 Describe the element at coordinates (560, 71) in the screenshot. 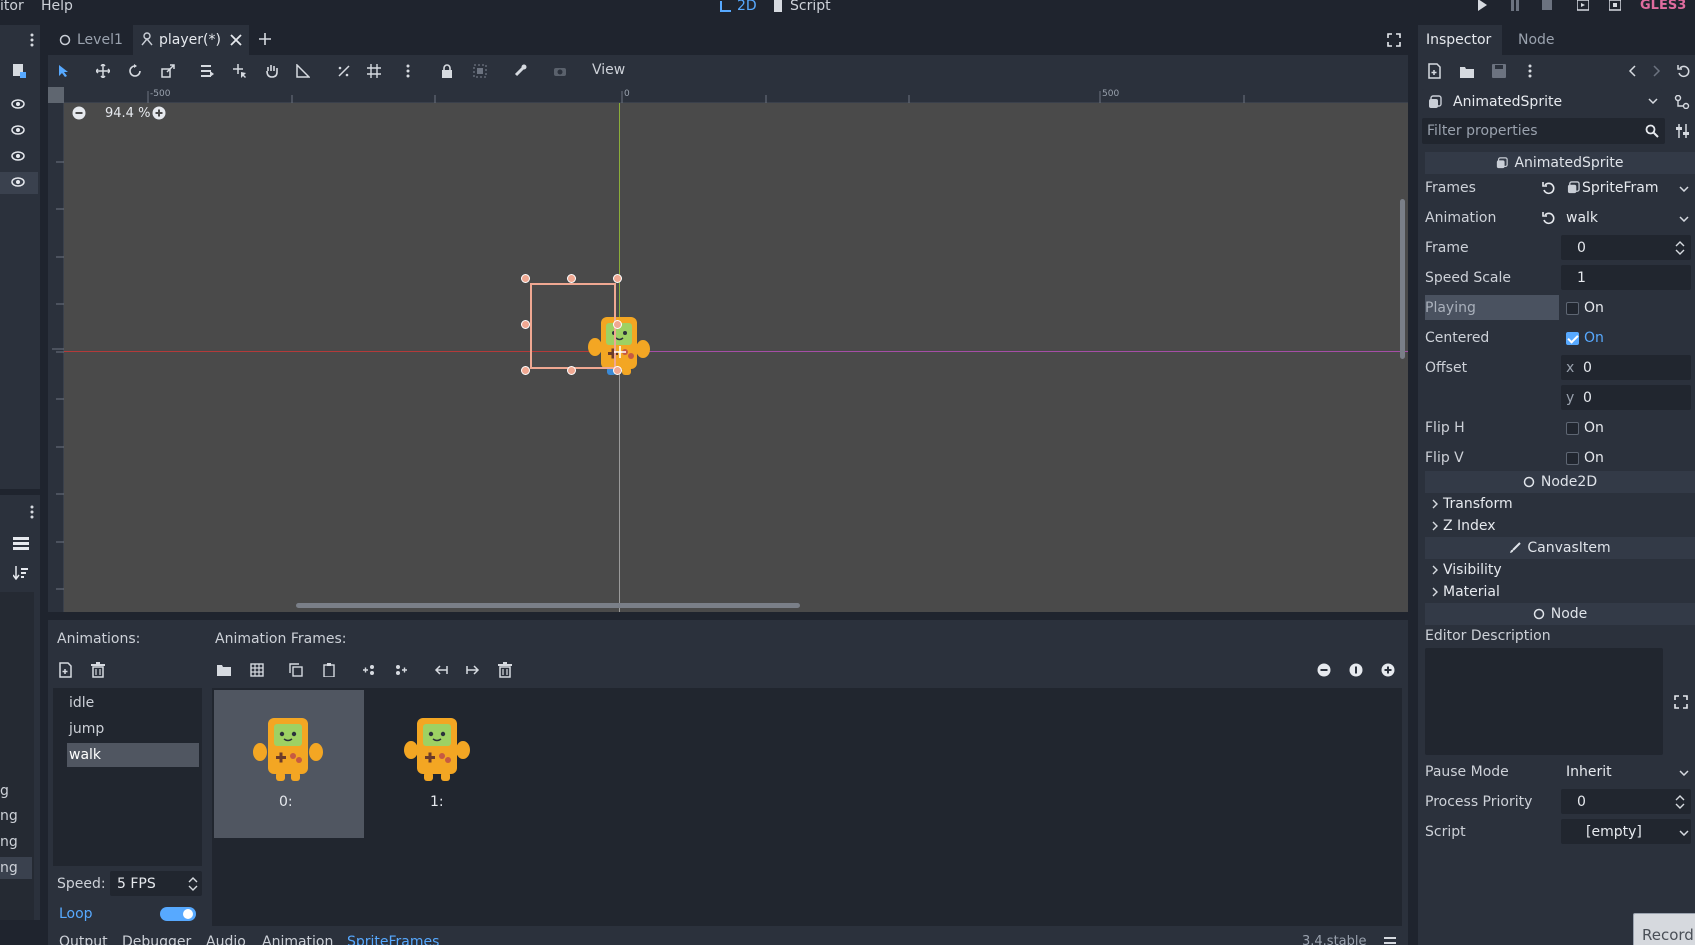

I see `camera-override-icon` at that location.